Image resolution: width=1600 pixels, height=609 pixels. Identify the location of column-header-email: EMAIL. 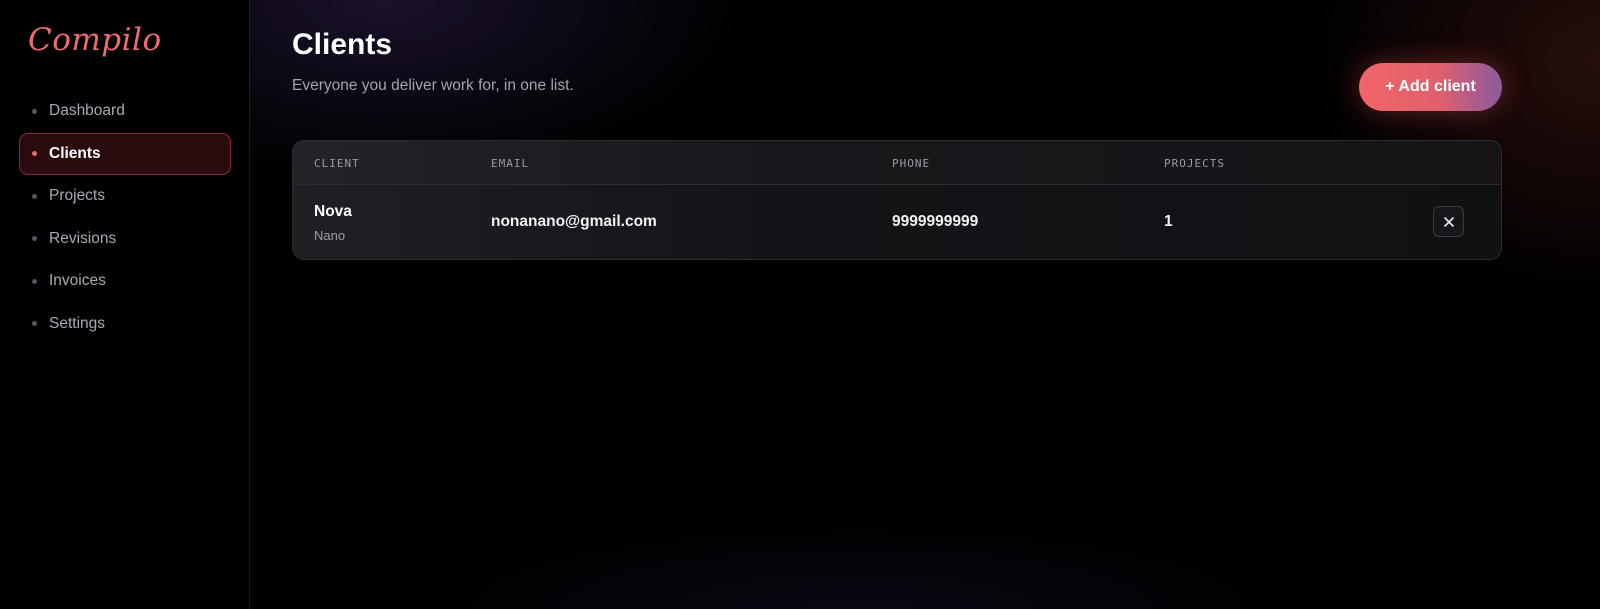
(510, 163).